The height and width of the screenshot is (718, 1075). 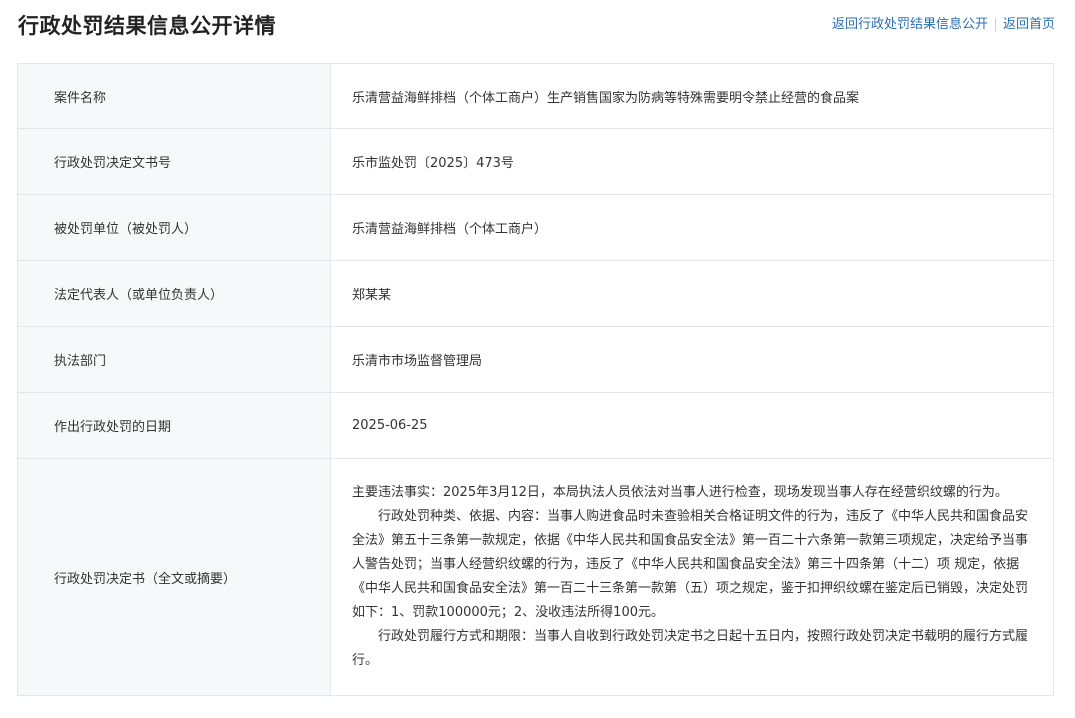 What do you see at coordinates (692, 359) in the screenshot?
I see `enforcement-department-value: 乐清市市场监督管理局` at bounding box center [692, 359].